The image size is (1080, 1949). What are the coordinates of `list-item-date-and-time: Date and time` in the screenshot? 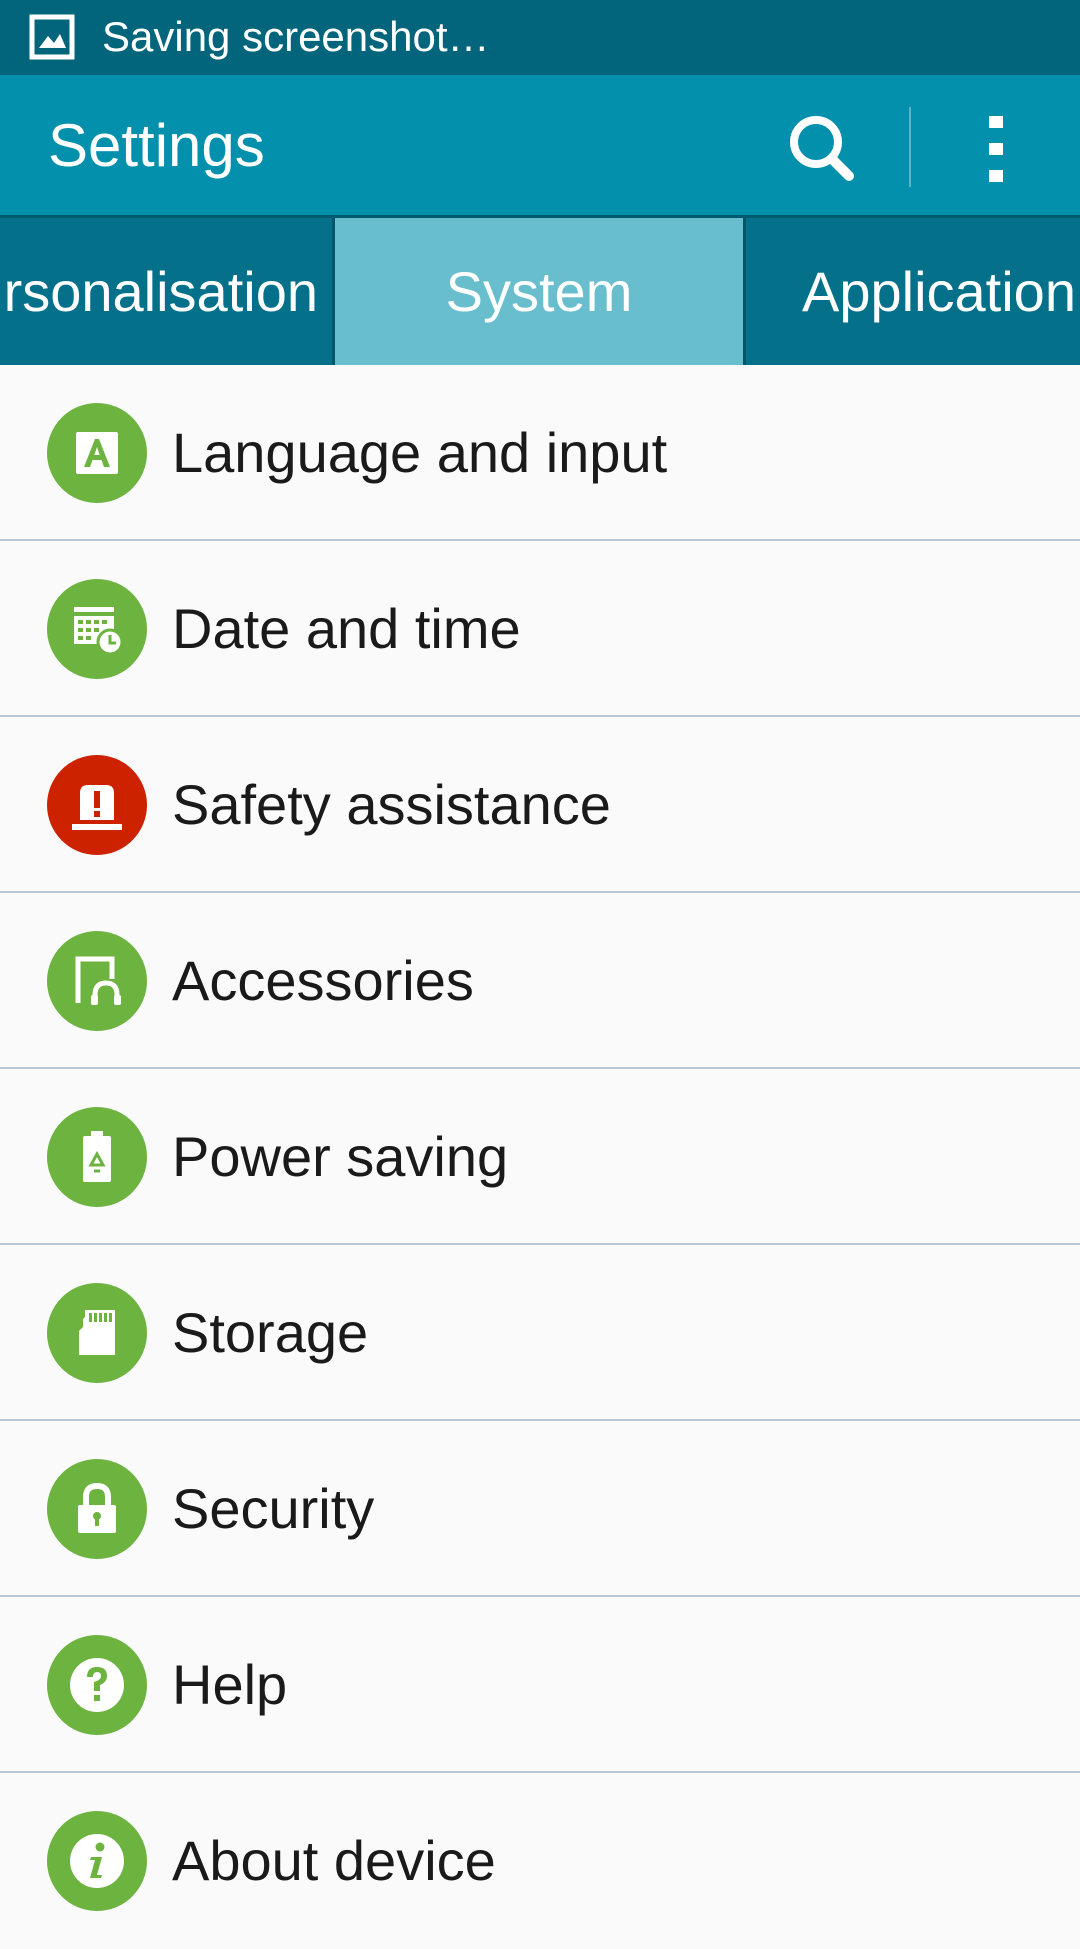 It's located at (540, 629).